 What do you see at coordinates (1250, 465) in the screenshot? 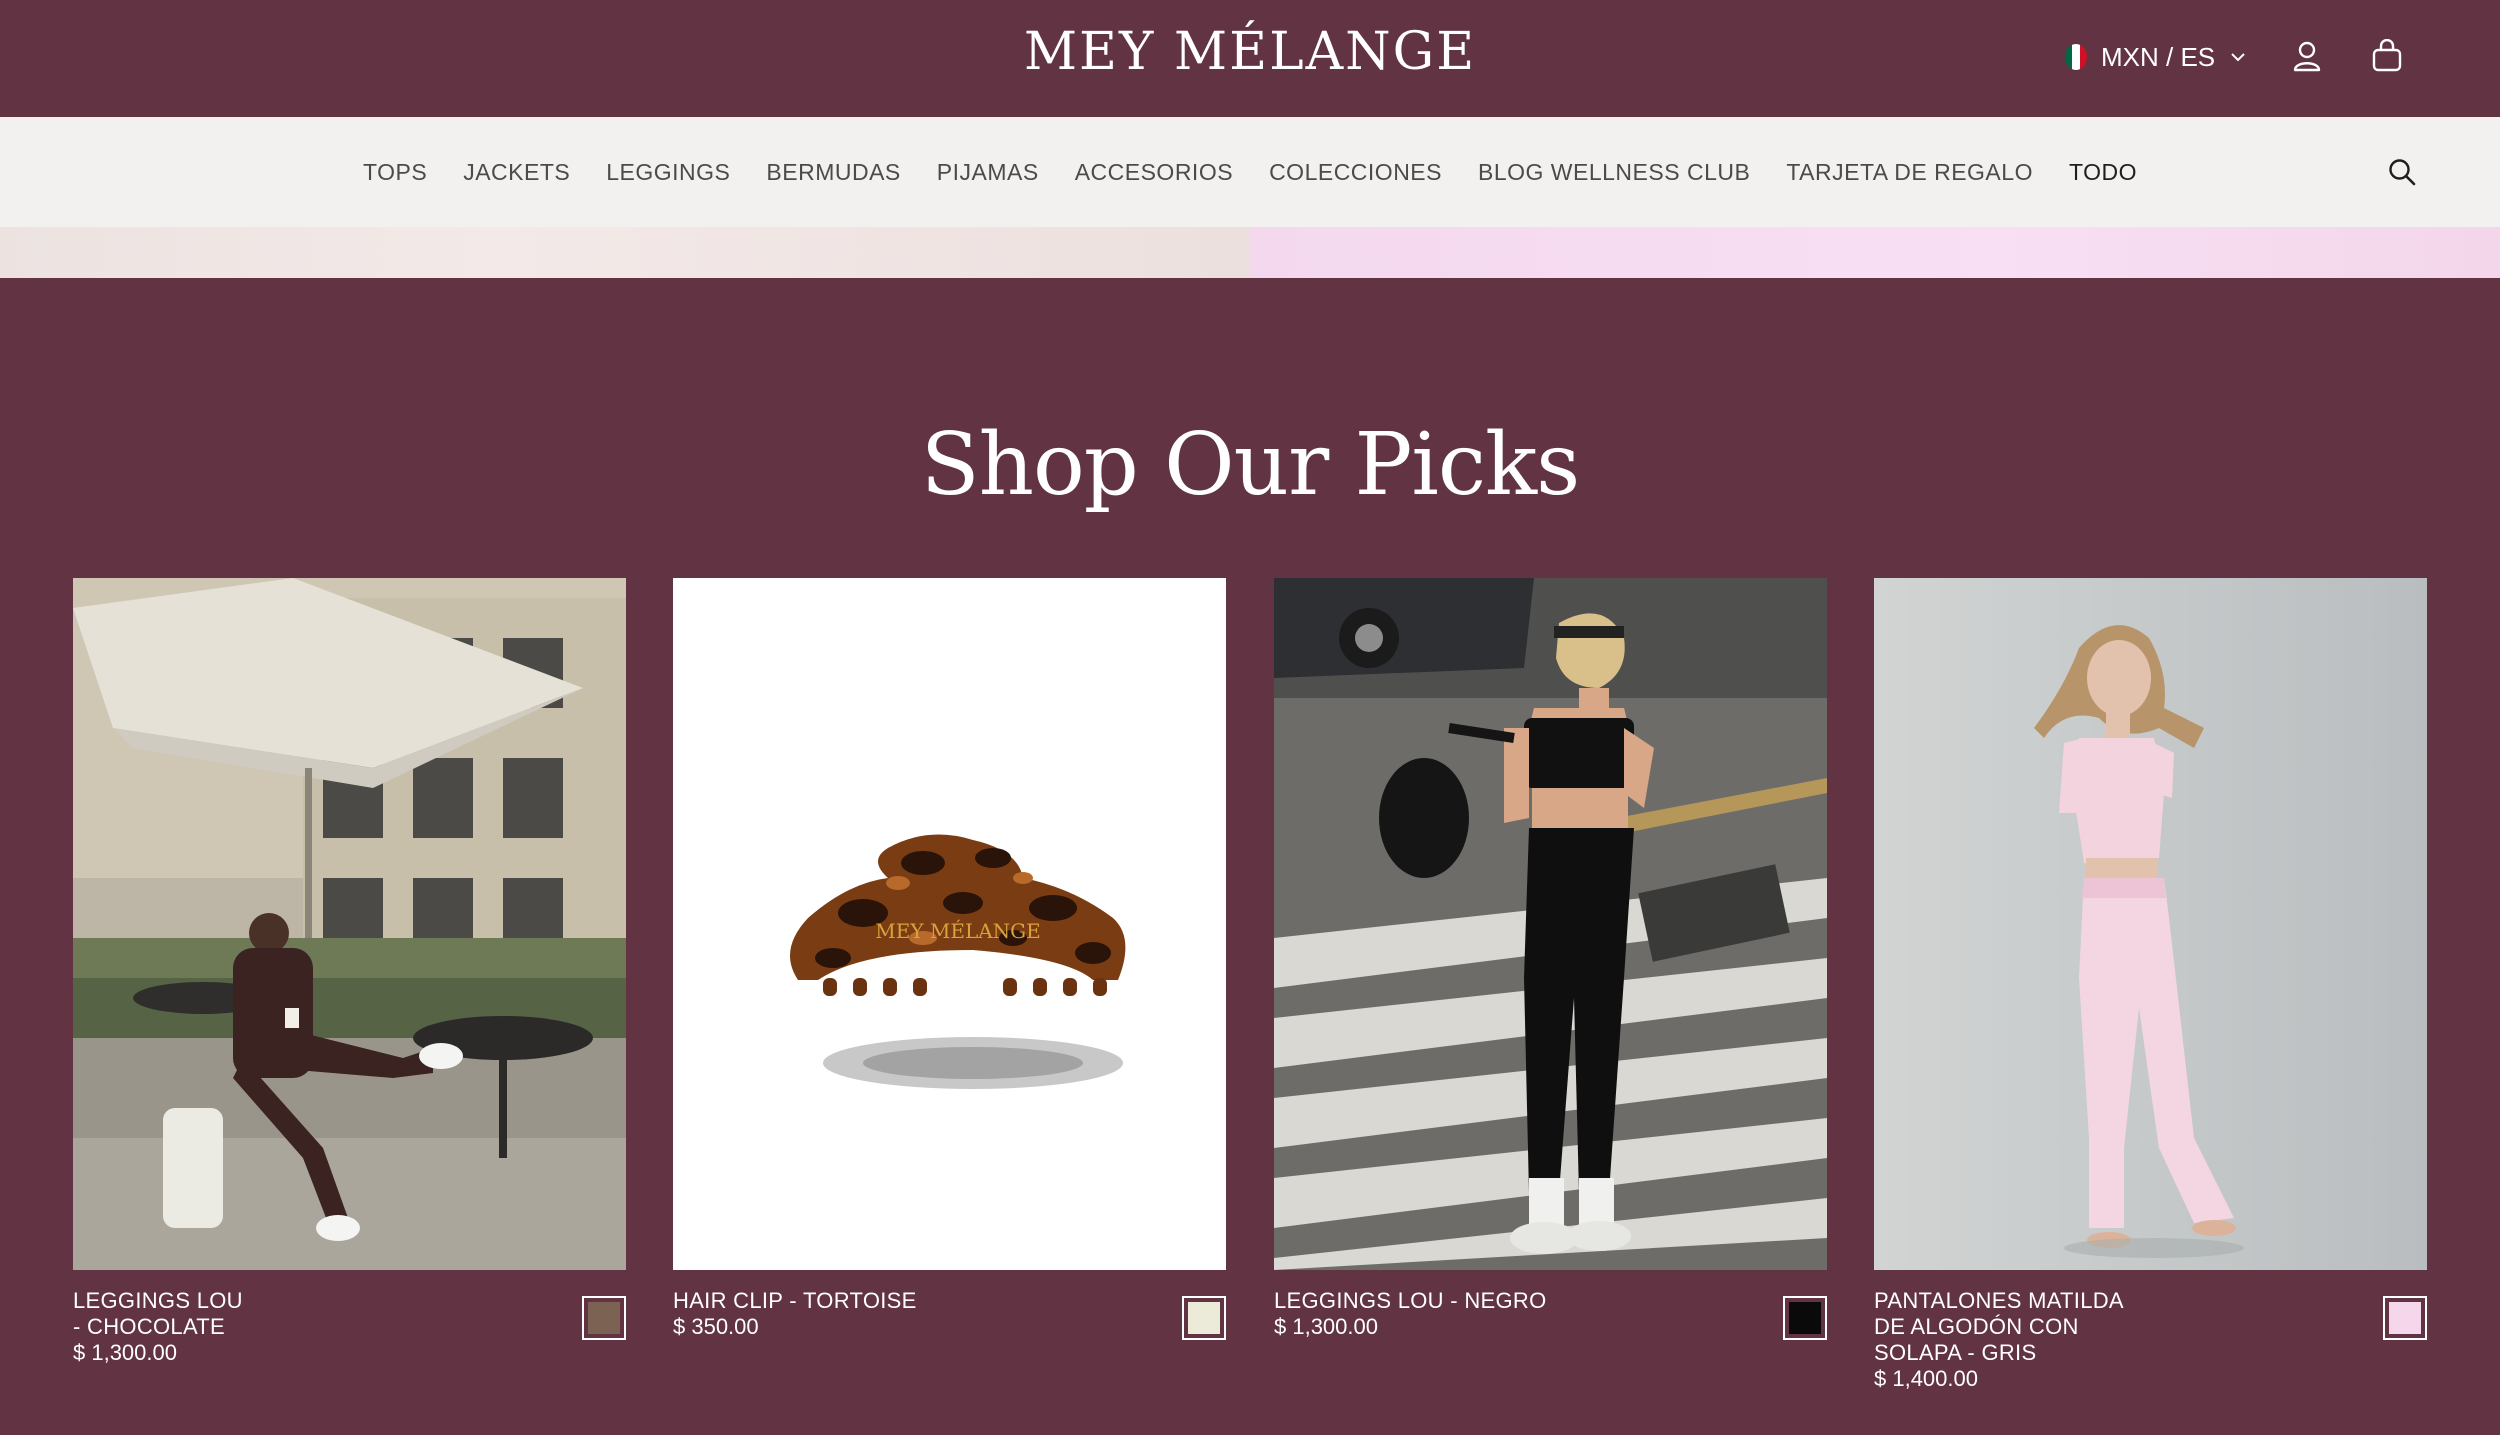
I see `section-title: Shop Our Picks` at bounding box center [1250, 465].